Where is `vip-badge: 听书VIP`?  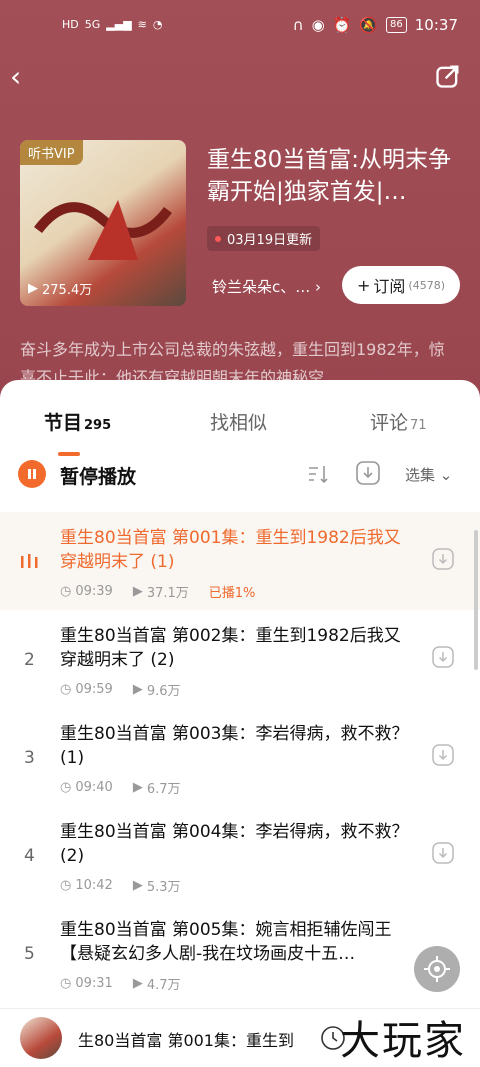 vip-badge: 听书VIP is located at coordinates (51, 152).